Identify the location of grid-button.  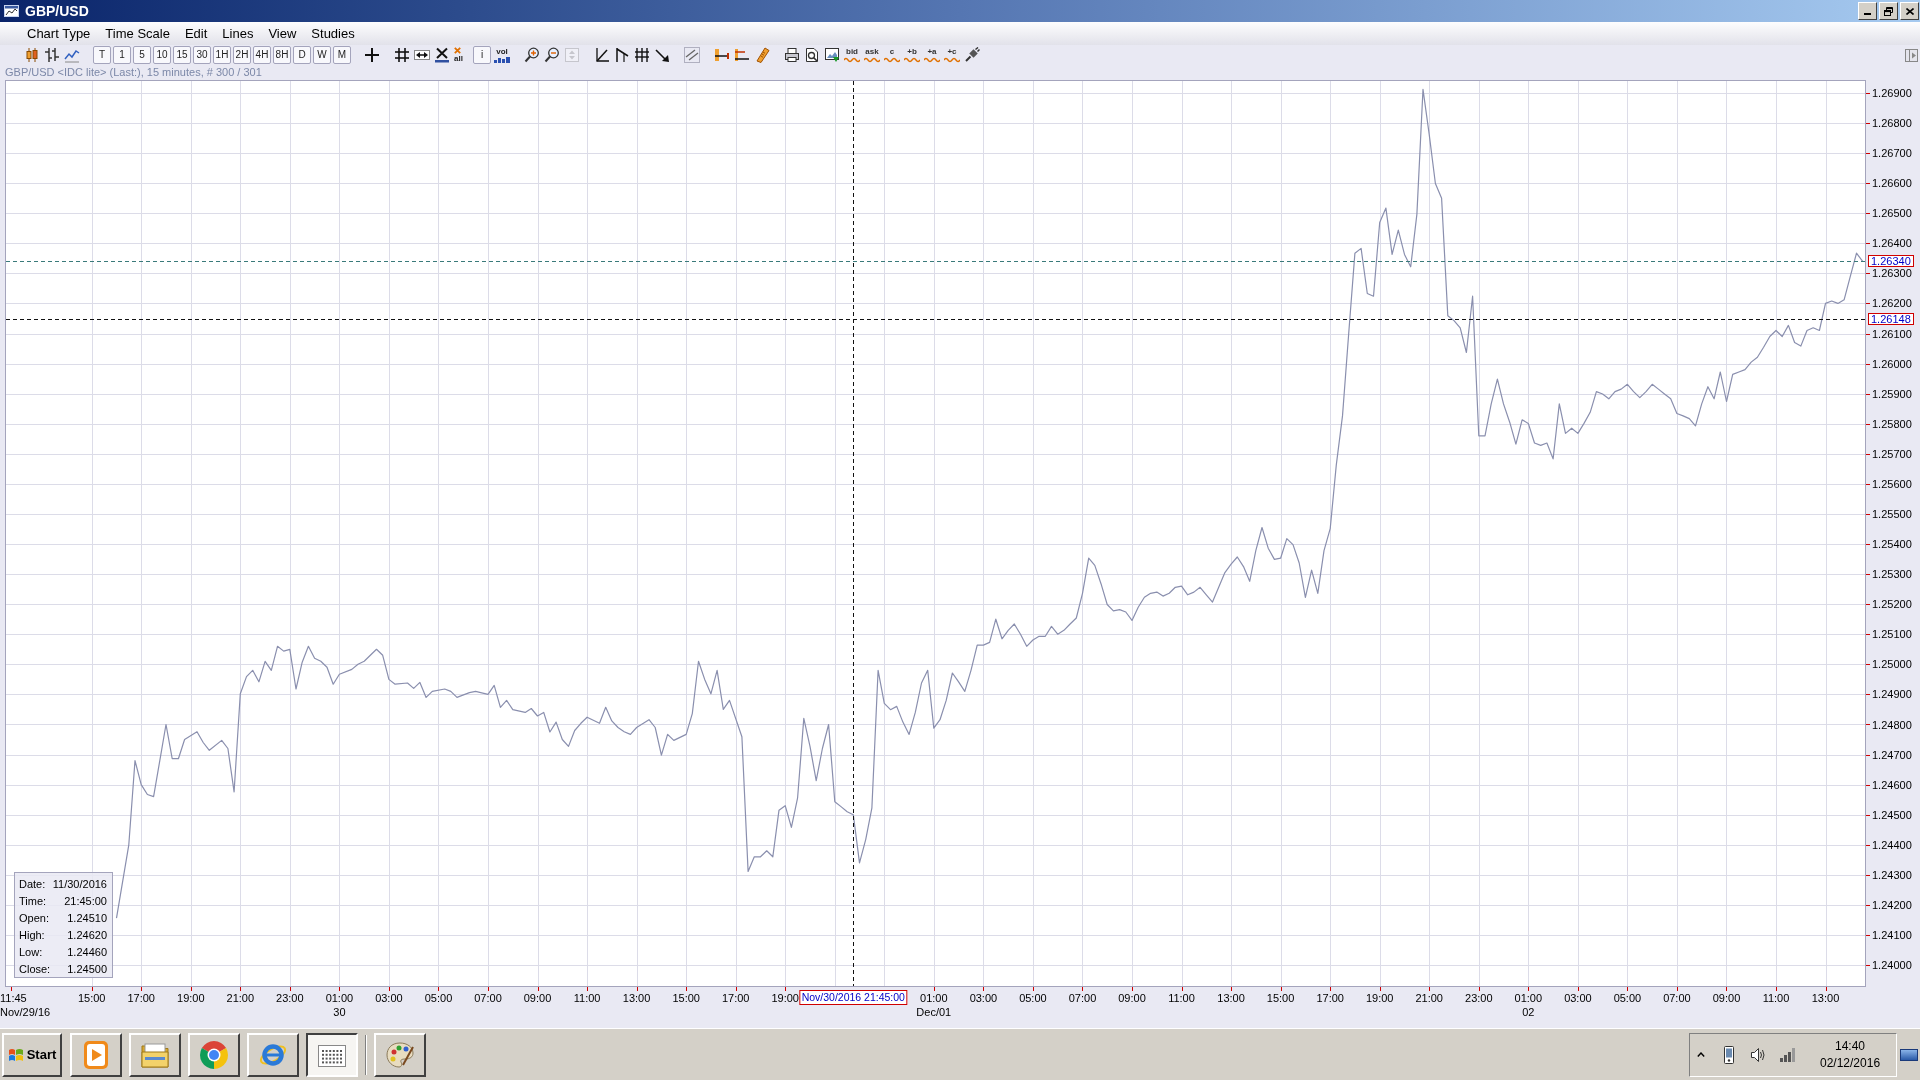
(402, 55).